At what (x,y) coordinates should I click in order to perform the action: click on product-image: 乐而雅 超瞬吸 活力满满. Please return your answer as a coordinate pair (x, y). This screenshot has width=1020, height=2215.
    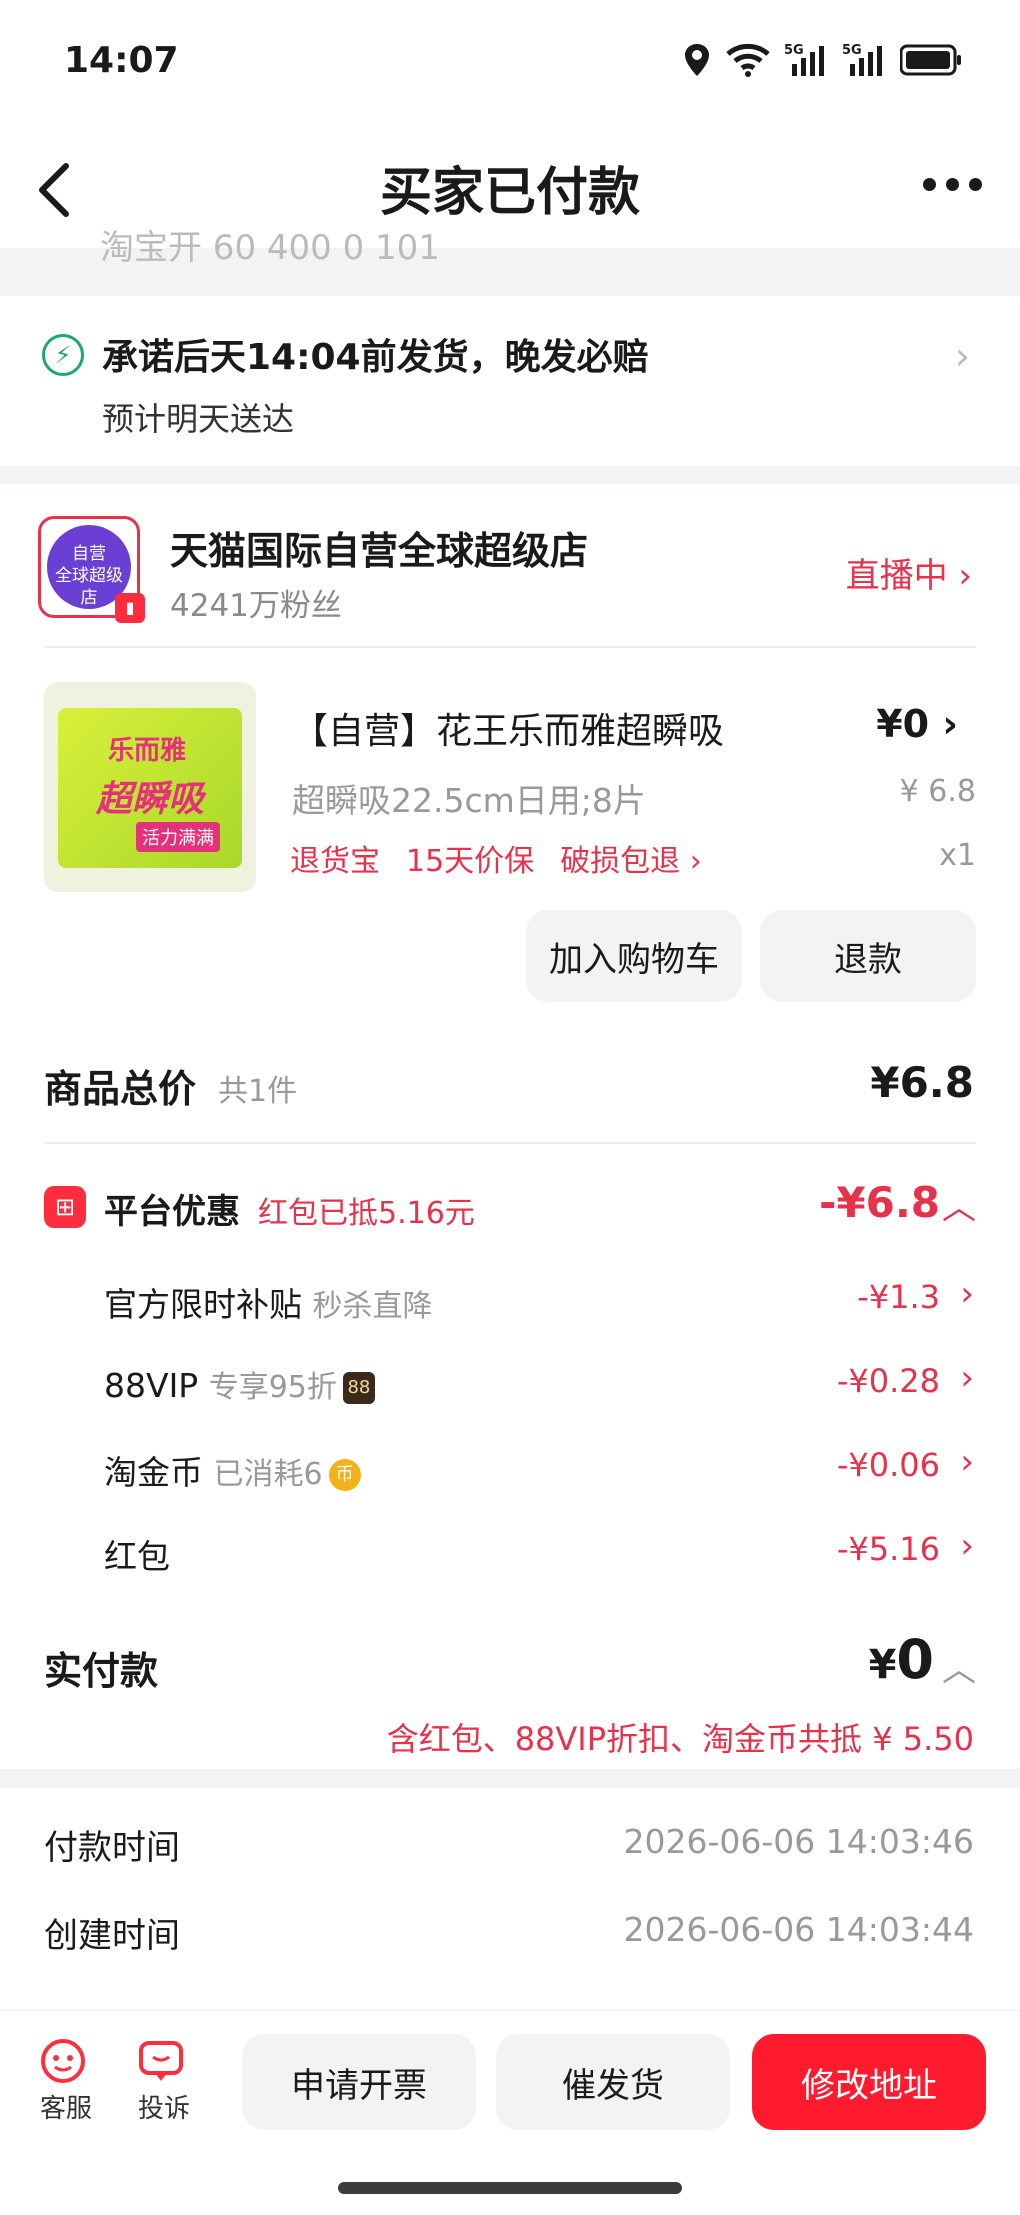
    Looking at the image, I should click on (150, 787).